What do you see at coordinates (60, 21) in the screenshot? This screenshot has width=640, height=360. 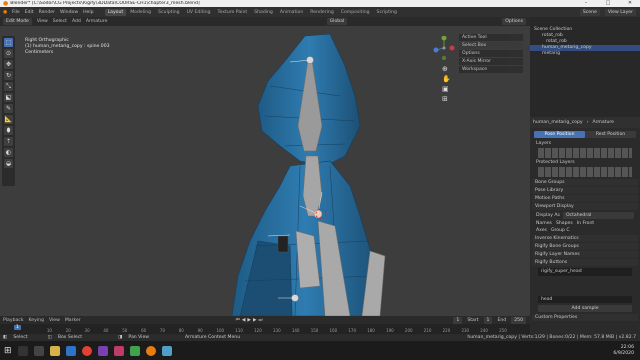 I see `menu-select: Select` at bounding box center [60, 21].